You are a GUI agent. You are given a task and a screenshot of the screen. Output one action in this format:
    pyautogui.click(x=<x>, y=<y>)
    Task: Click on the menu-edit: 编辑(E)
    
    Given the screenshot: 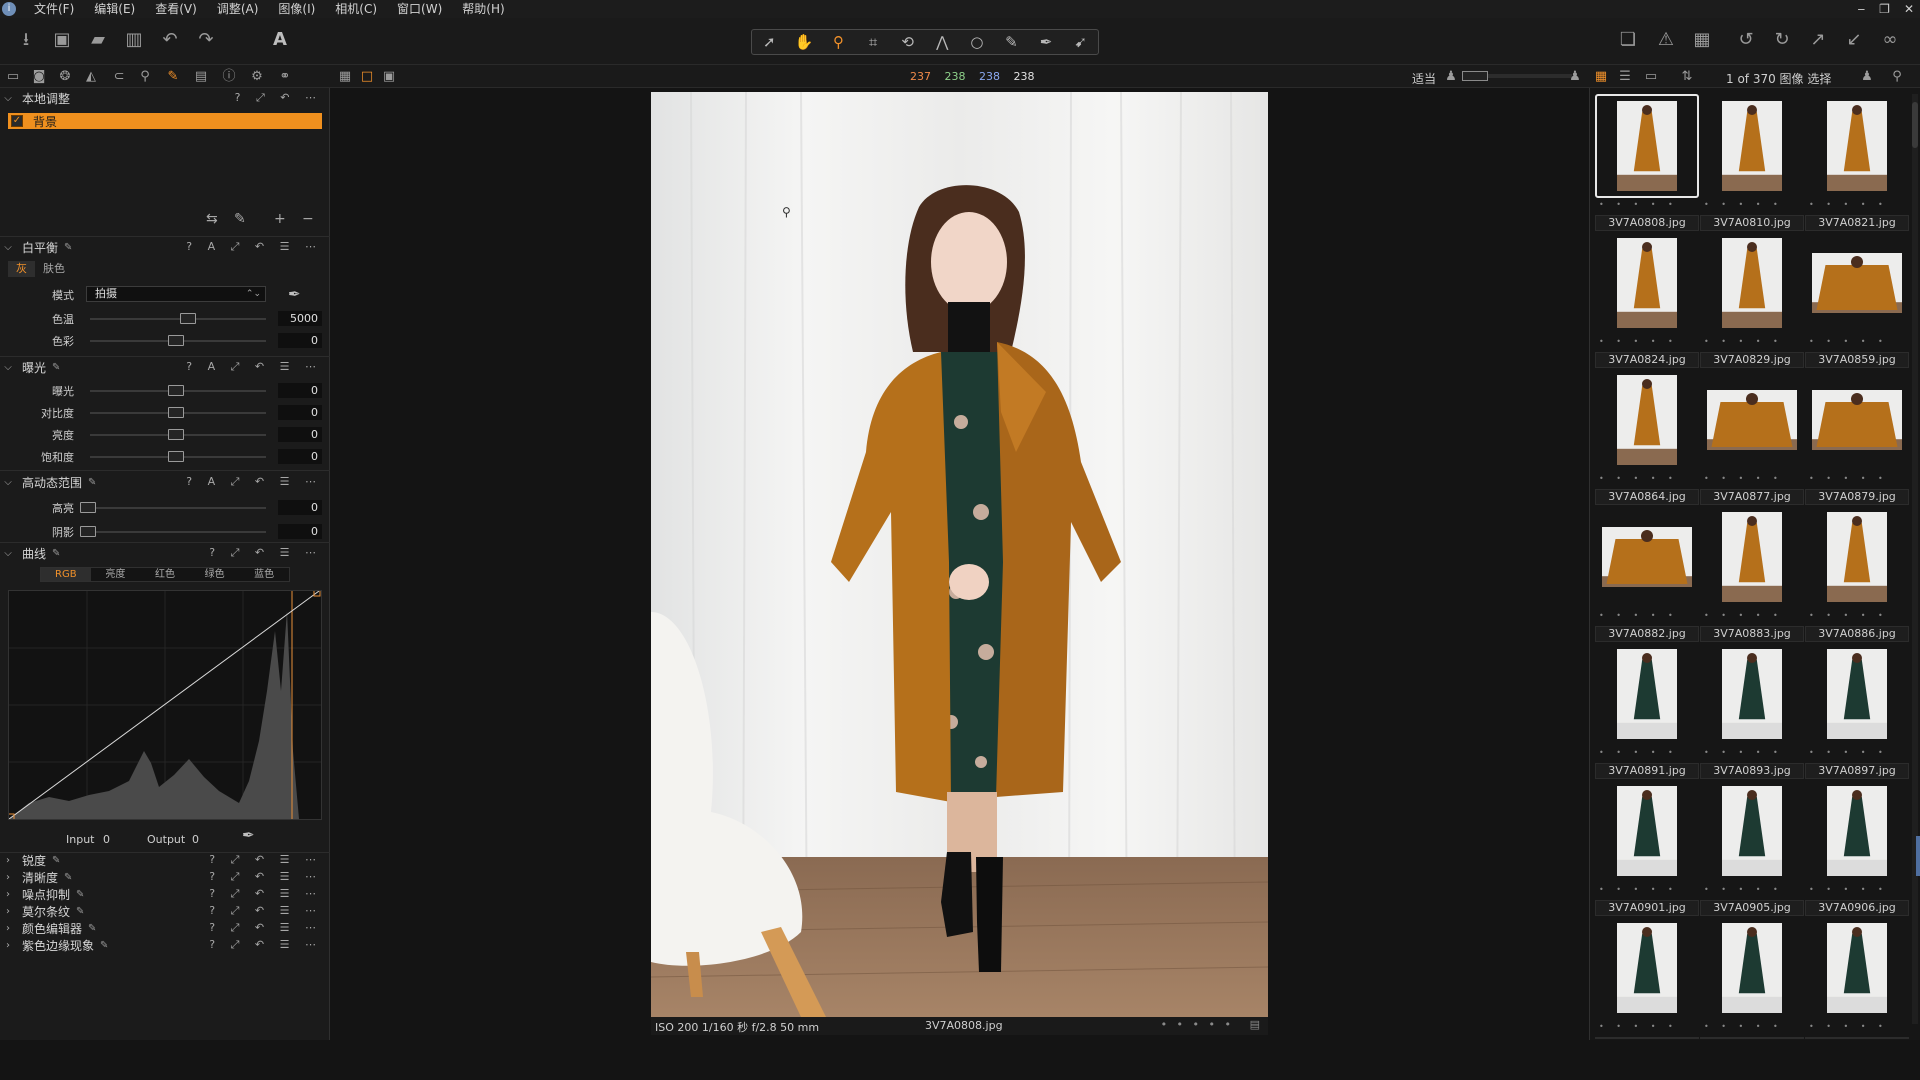 What is the action you would take?
    pyautogui.click(x=114, y=9)
    